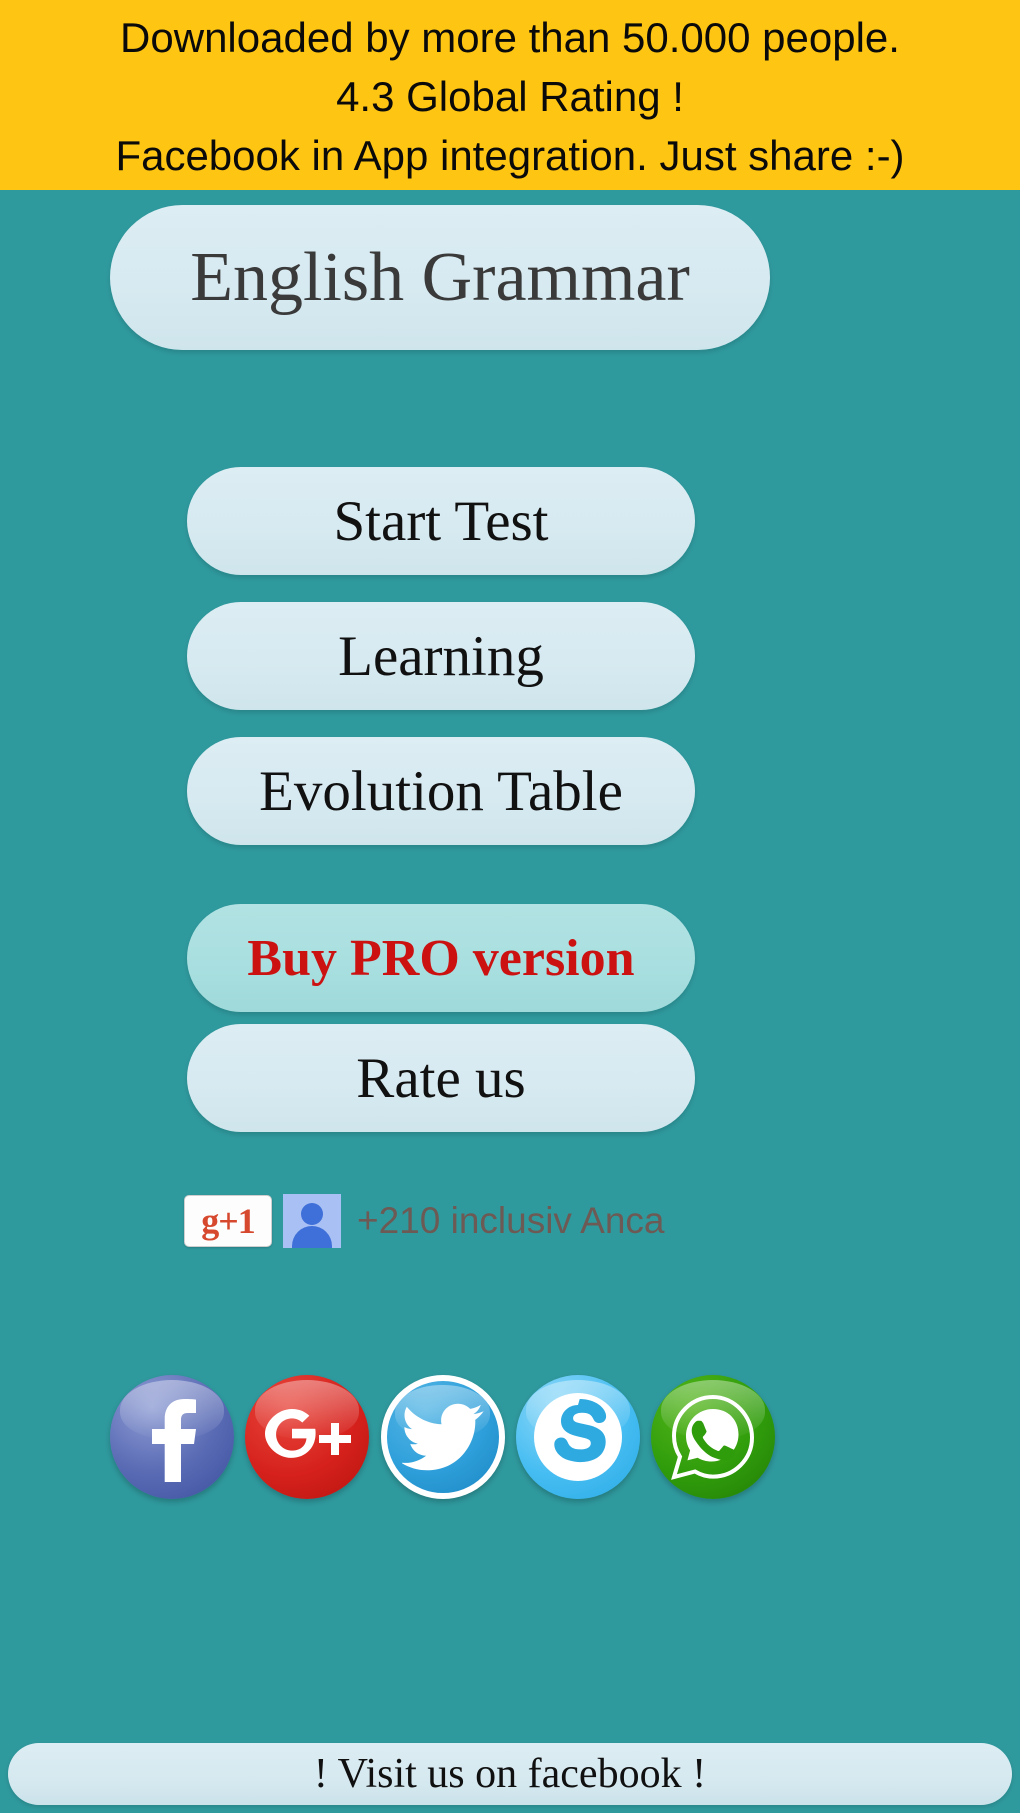  I want to click on learning-button: Learning, so click(441, 656).